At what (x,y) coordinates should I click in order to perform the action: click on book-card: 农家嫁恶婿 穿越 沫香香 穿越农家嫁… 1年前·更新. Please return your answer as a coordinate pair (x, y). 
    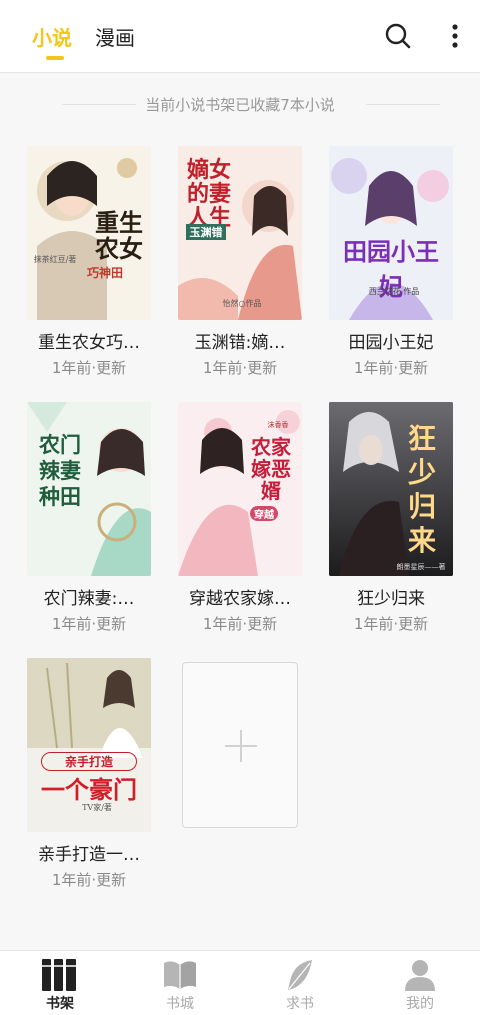
    Looking at the image, I should click on (240, 517).